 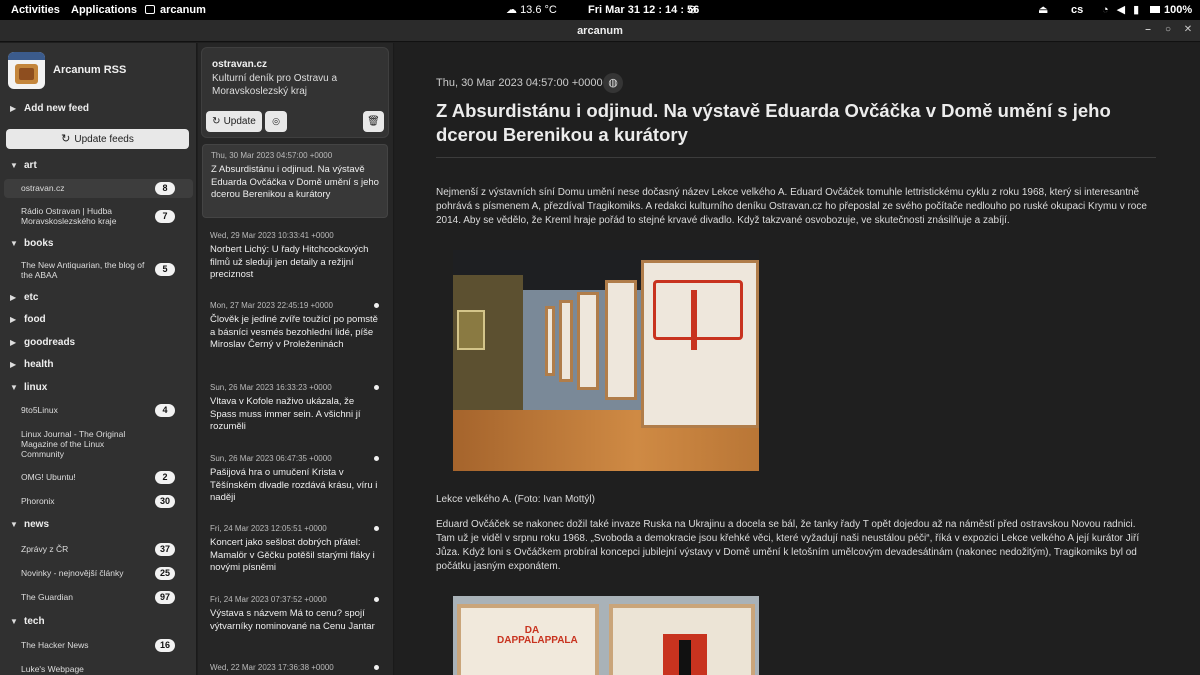 What do you see at coordinates (98, 646) in the screenshot?
I see `feed-item-hacker-news: The Hacker News 16` at bounding box center [98, 646].